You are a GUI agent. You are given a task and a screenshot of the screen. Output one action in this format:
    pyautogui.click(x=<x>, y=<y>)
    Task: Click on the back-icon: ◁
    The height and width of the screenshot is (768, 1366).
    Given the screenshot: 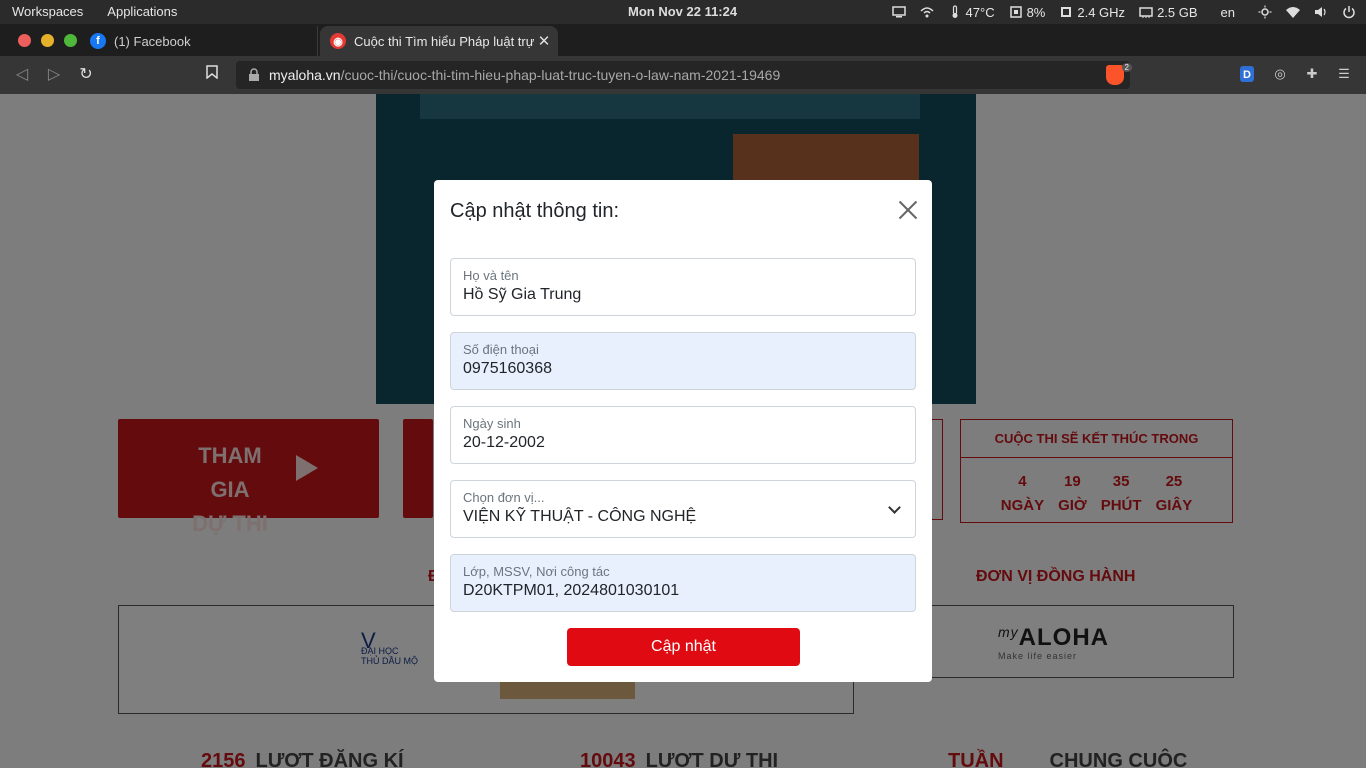 What is the action you would take?
    pyautogui.click(x=22, y=75)
    